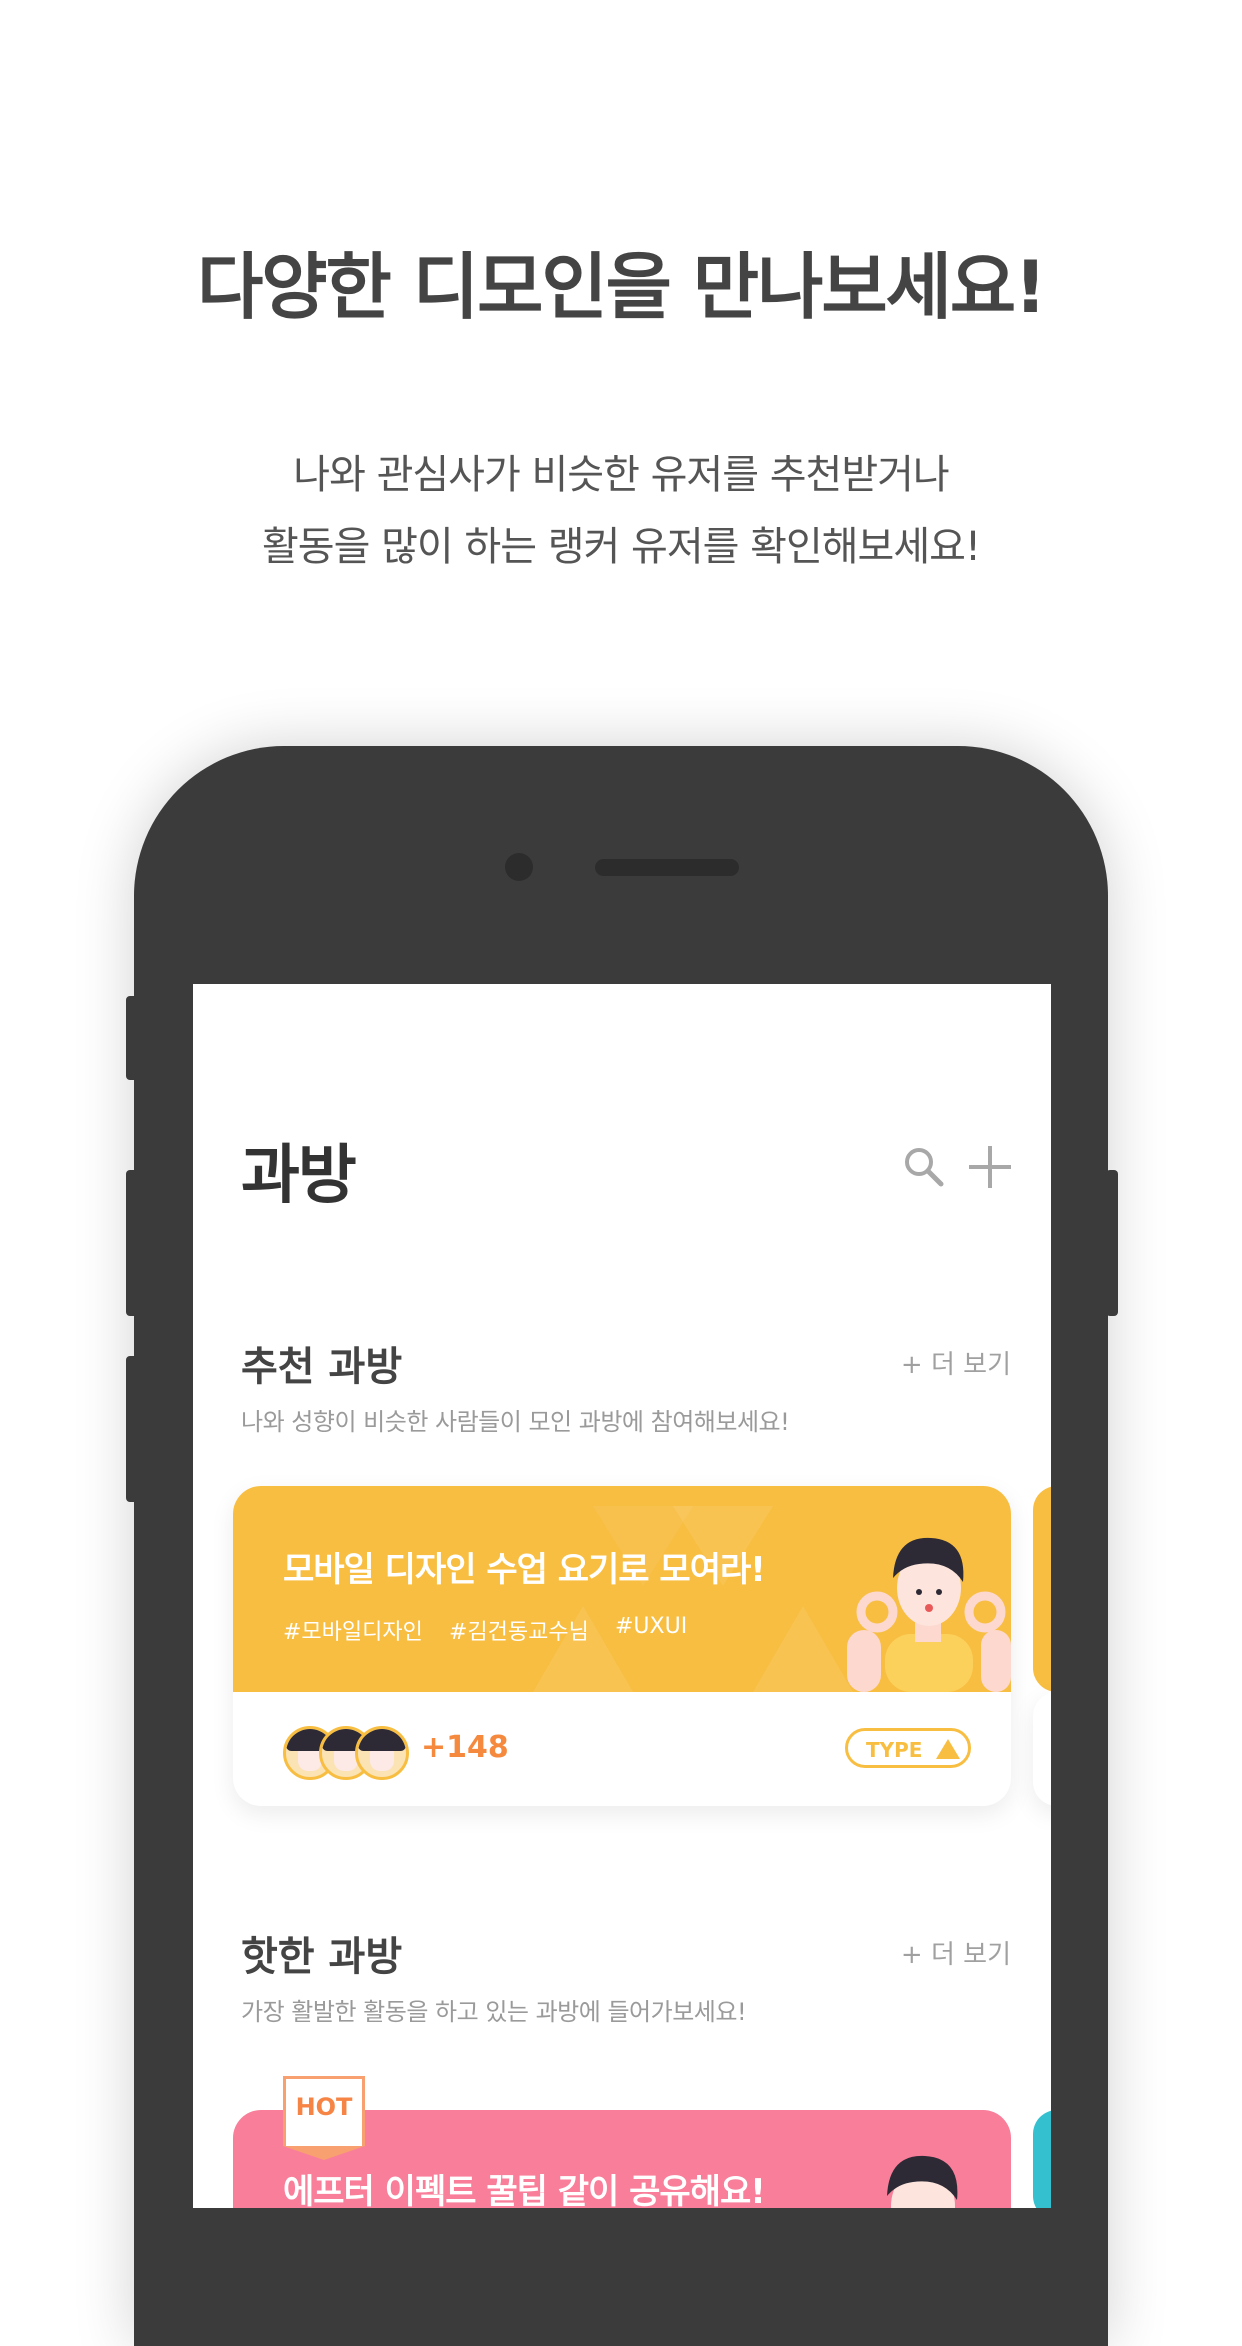 This screenshot has width=1242, height=2346. Describe the element at coordinates (621, 547) in the screenshot. I see `promo-subline-2: 활동을 많이 하는 랭커 유저를 확인해보세요!` at that location.